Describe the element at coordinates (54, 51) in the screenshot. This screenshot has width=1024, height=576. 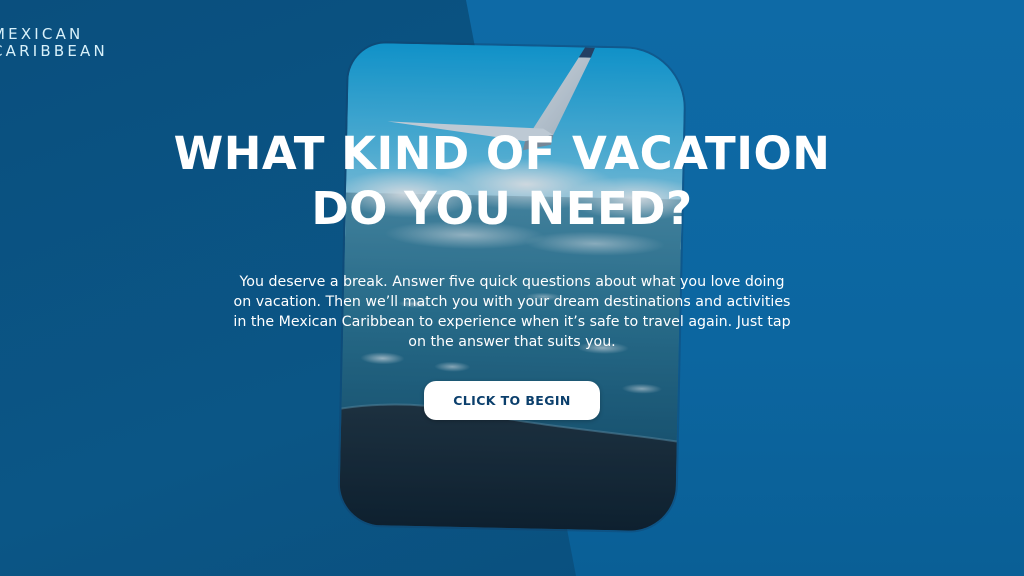
I see `logo-line-2: CARIBBEAN` at that location.